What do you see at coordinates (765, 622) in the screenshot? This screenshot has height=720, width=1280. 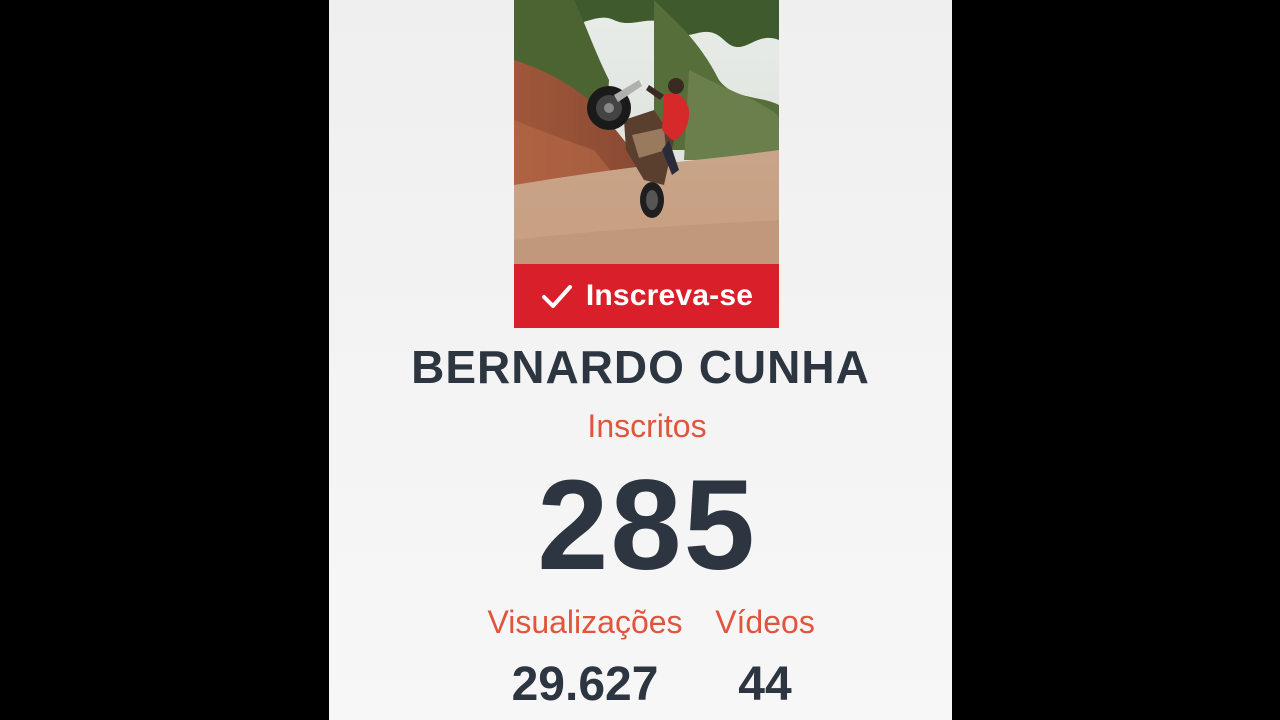 I see `videos-label: Vídeos` at bounding box center [765, 622].